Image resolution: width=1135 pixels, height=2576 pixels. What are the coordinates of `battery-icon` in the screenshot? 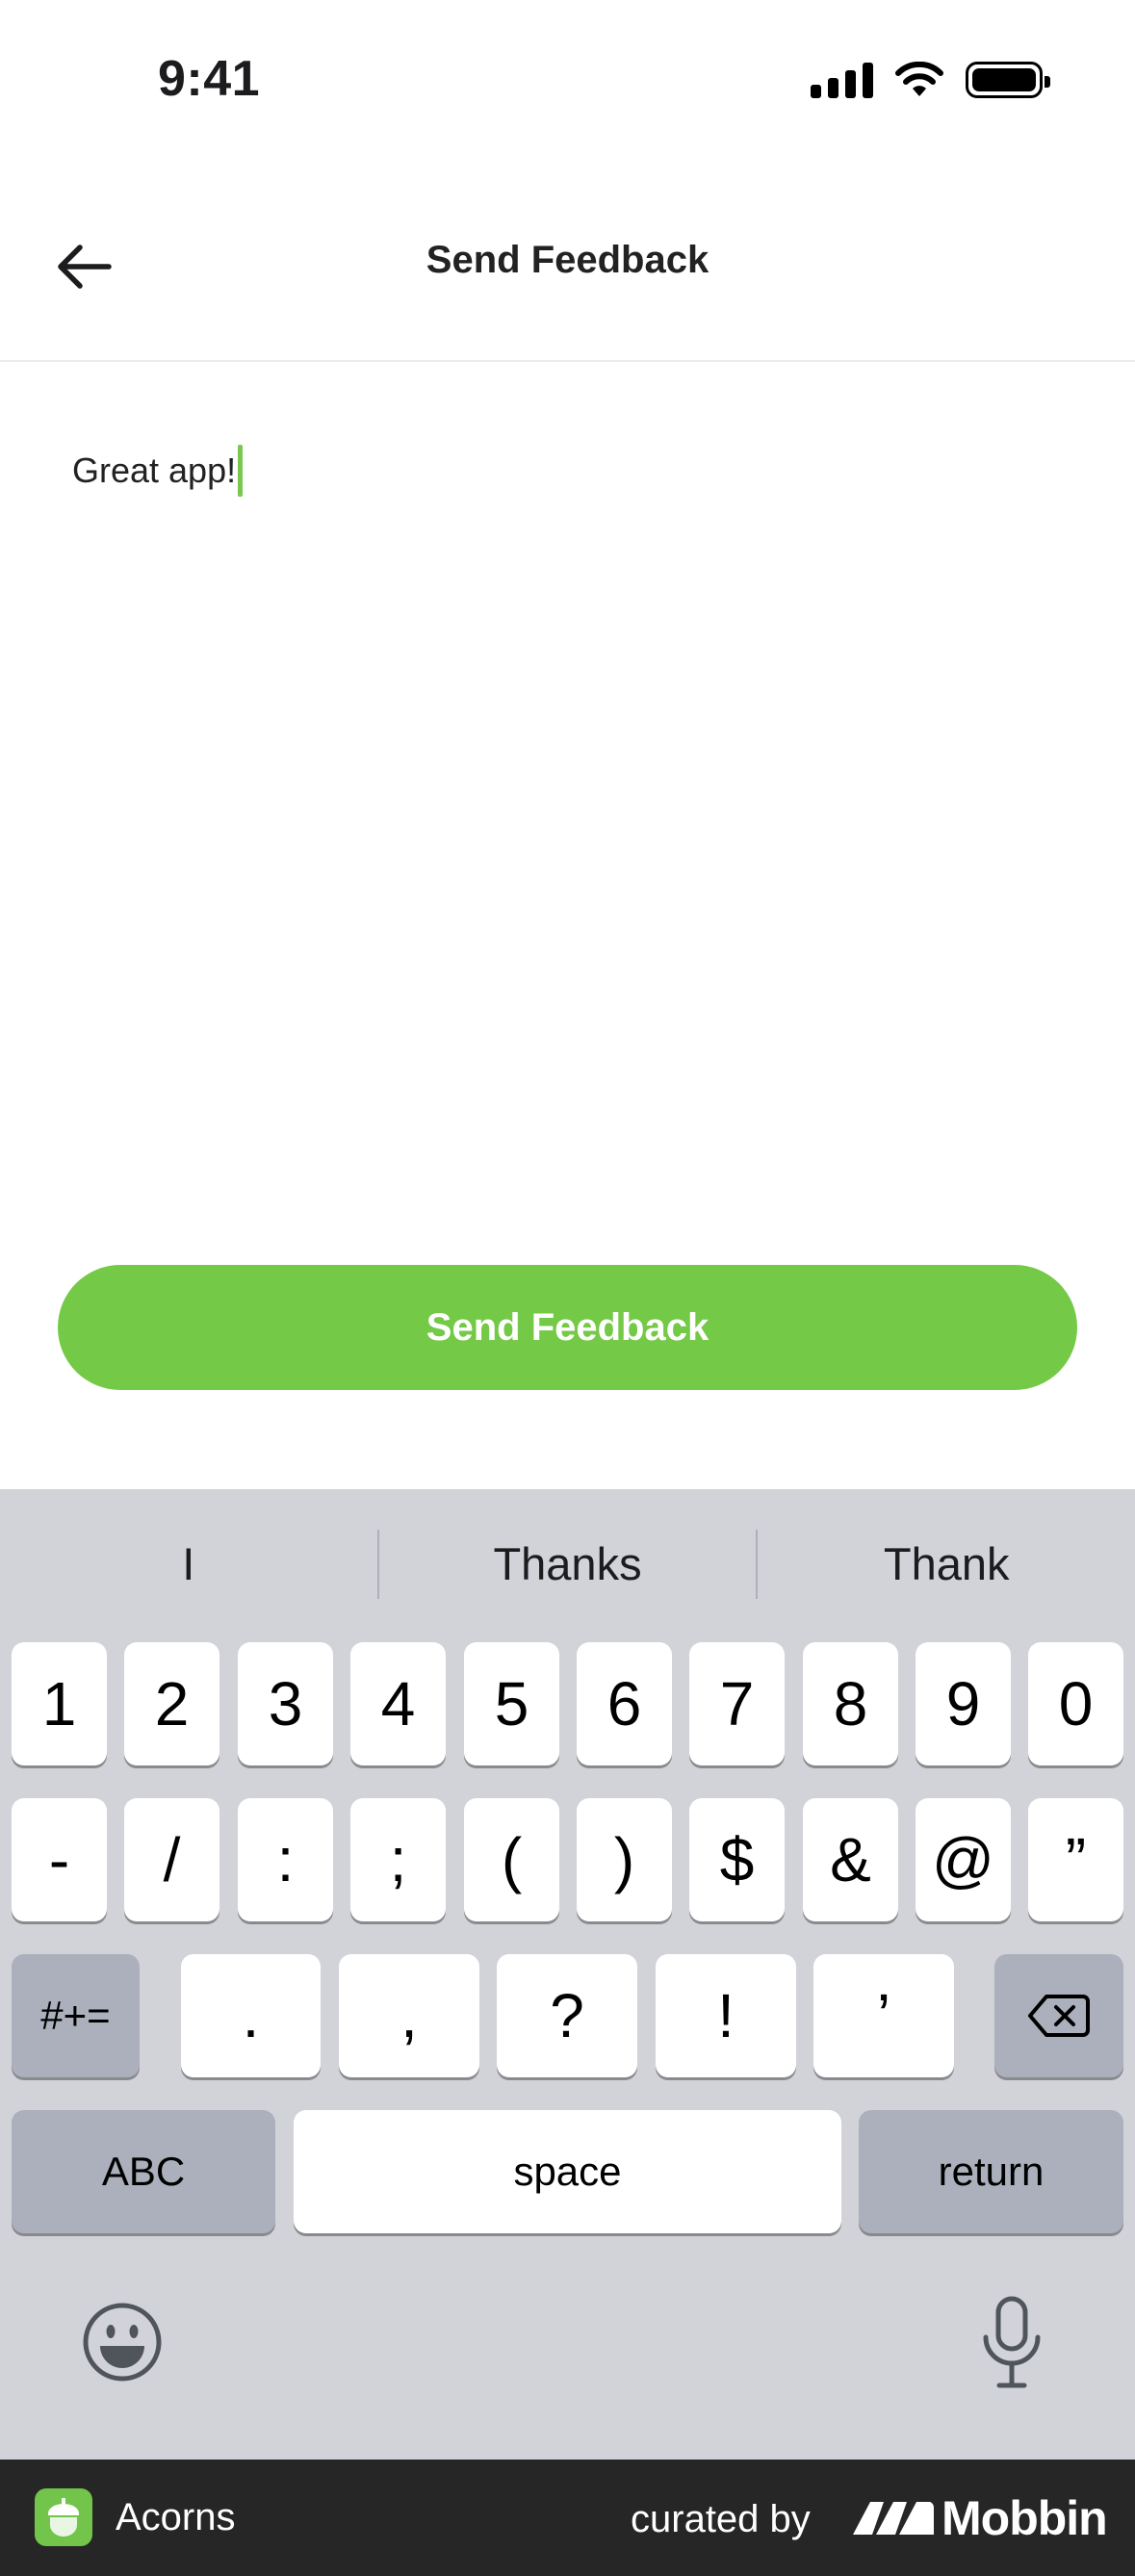 It's located at (1008, 80).